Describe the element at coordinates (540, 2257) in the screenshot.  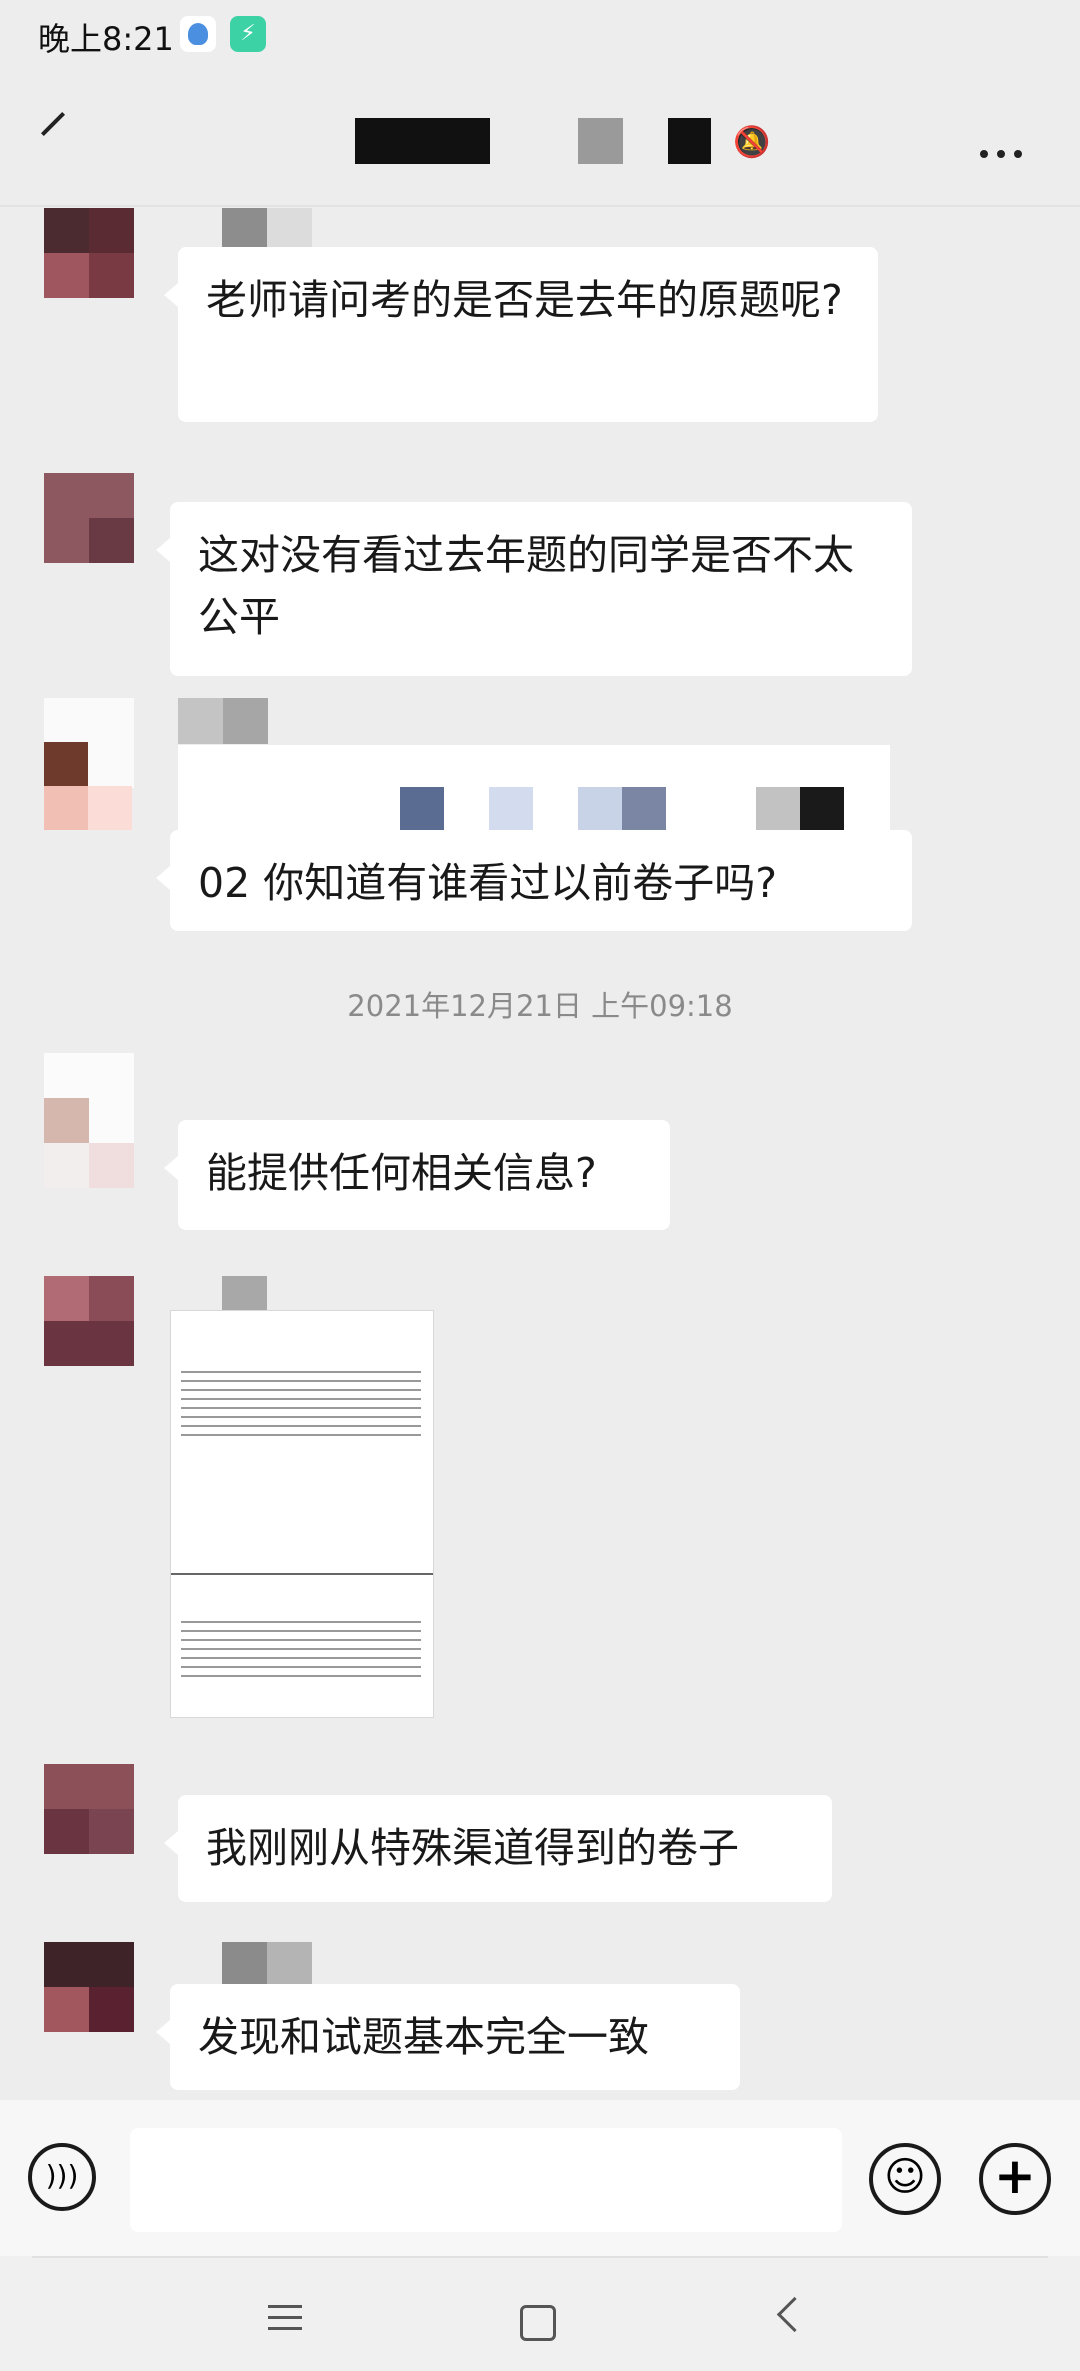
I see `nav-divider` at that location.